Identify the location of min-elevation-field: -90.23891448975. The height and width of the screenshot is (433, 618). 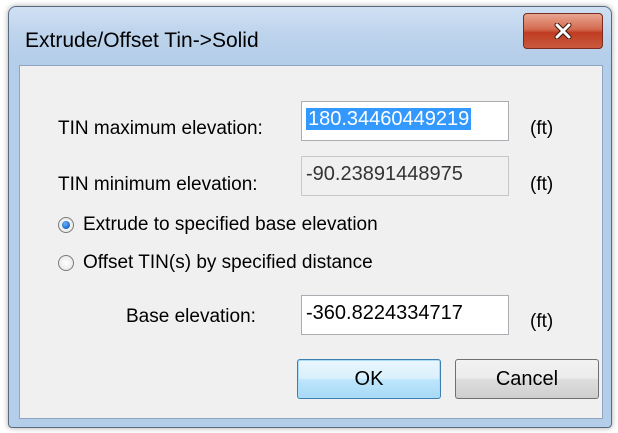
(405, 176).